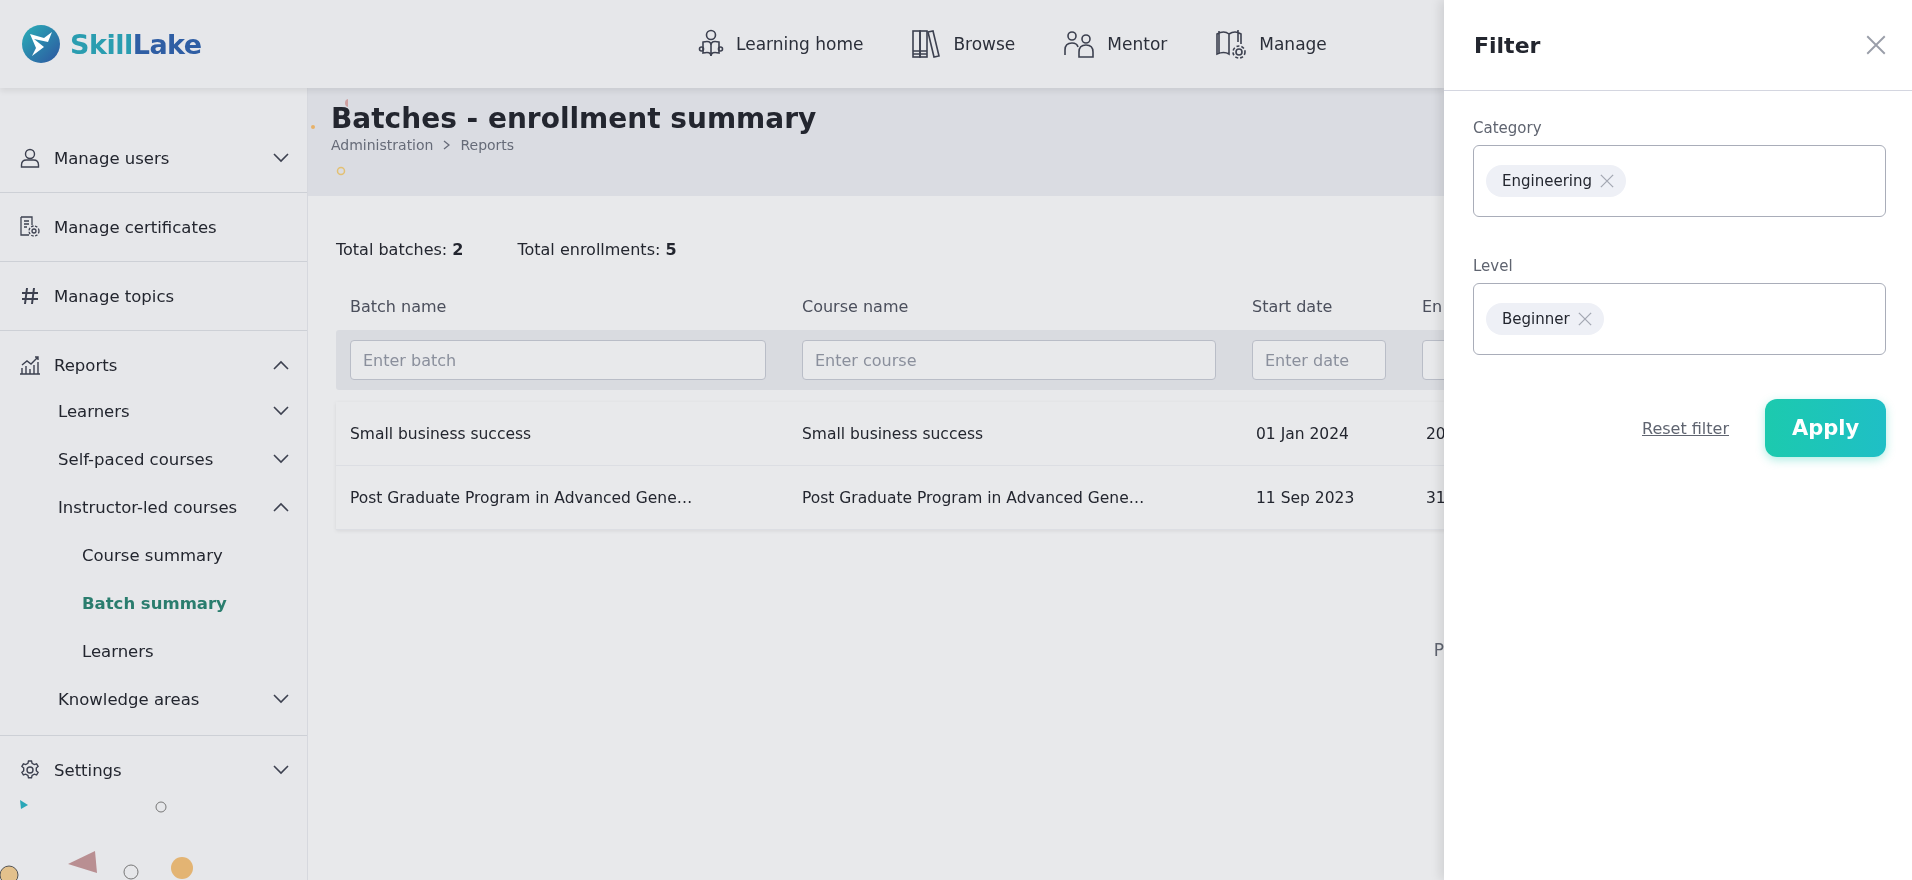 Image resolution: width=1912 pixels, height=880 pixels. What do you see at coordinates (1507, 128) in the screenshot?
I see `field-label: Category` at bounding box center [1507, 128].